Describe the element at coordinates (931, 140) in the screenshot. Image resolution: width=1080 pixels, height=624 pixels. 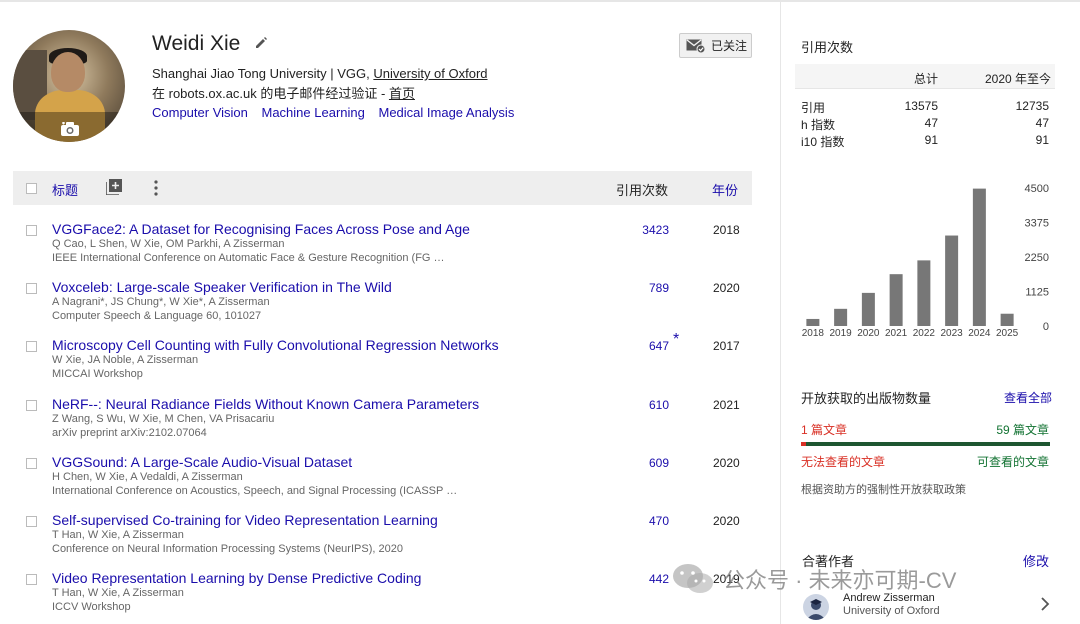
I see `stats-all-value: 91` at that location.